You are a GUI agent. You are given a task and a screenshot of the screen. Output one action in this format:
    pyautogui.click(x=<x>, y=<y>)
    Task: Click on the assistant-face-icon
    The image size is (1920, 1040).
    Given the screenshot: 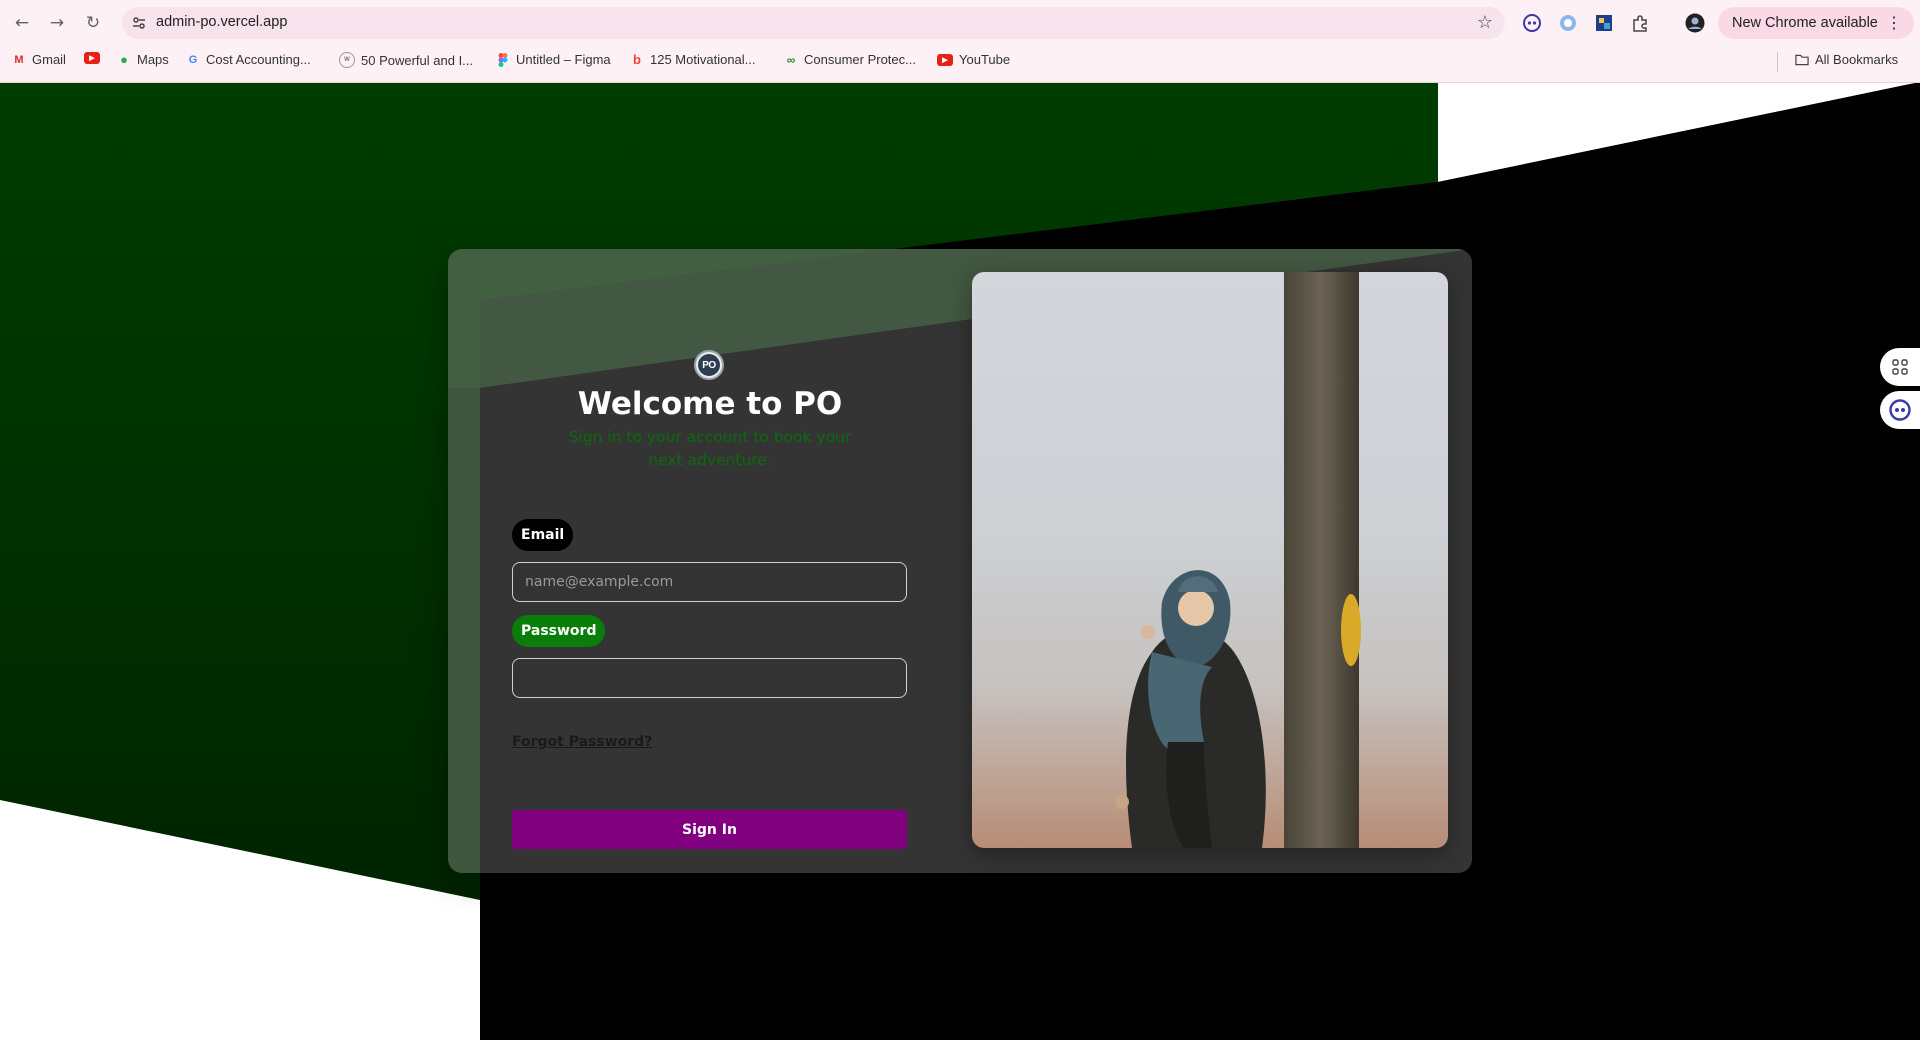 What is the action you would take?
    pyautogui.click(x=1900, y=410)
    